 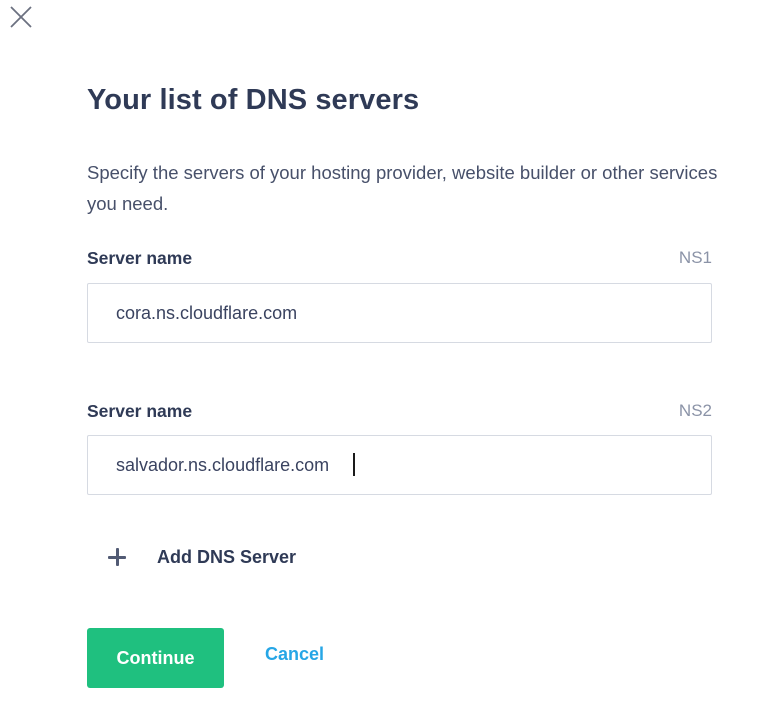 I want to click on plus-icon, so click(x=117, y=557).